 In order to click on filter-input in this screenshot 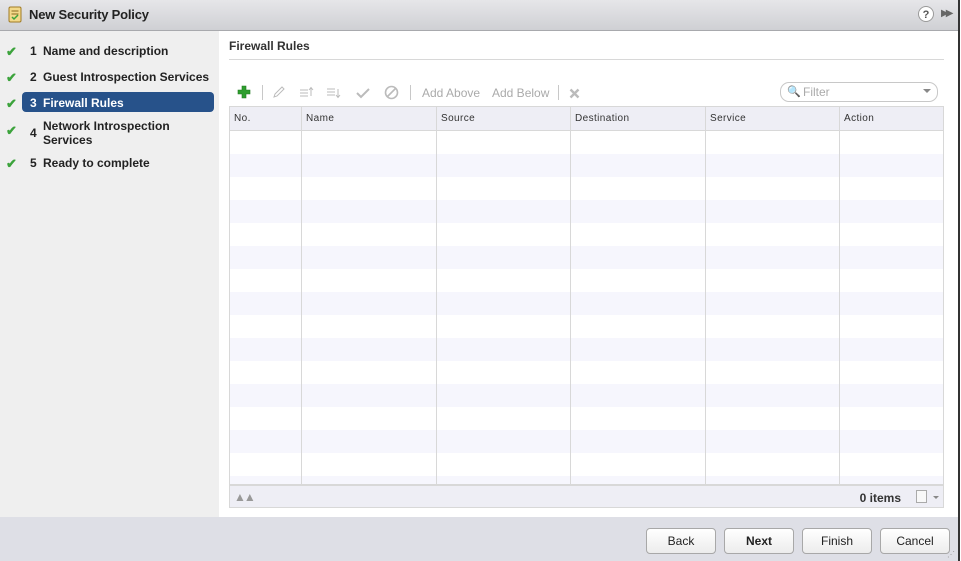, I will do `click(858, 92)`.